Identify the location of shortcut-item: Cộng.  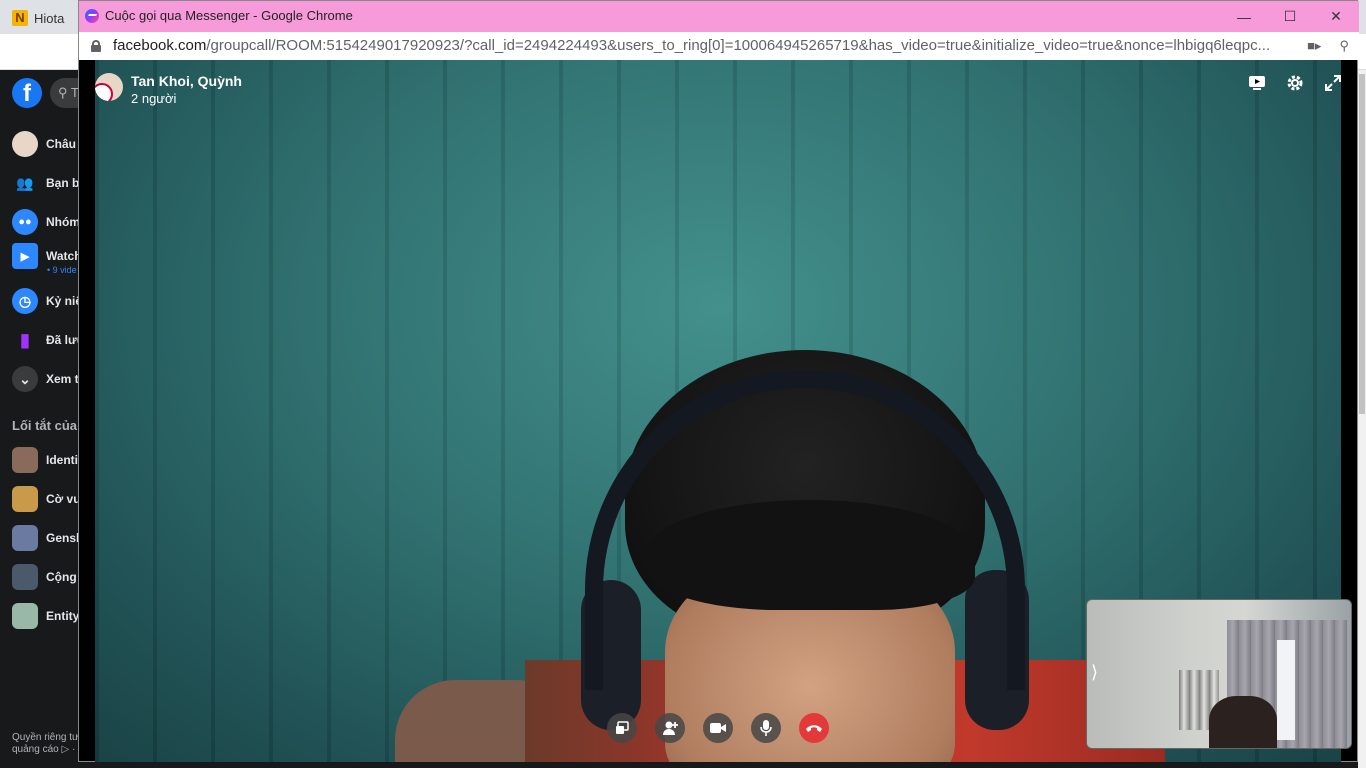
(44, 577).